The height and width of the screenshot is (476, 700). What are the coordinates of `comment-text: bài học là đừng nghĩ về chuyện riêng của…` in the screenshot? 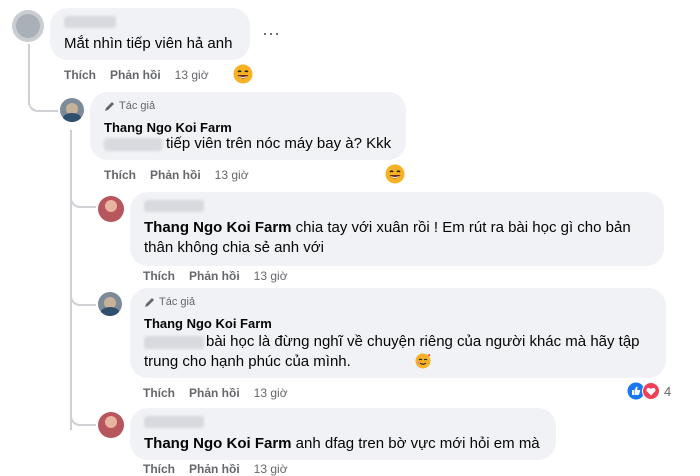 It's located at (392, 351).